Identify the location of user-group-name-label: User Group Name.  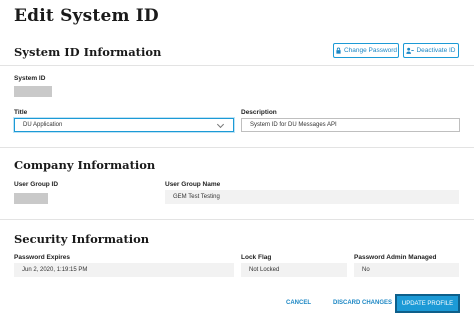
(193, 184).